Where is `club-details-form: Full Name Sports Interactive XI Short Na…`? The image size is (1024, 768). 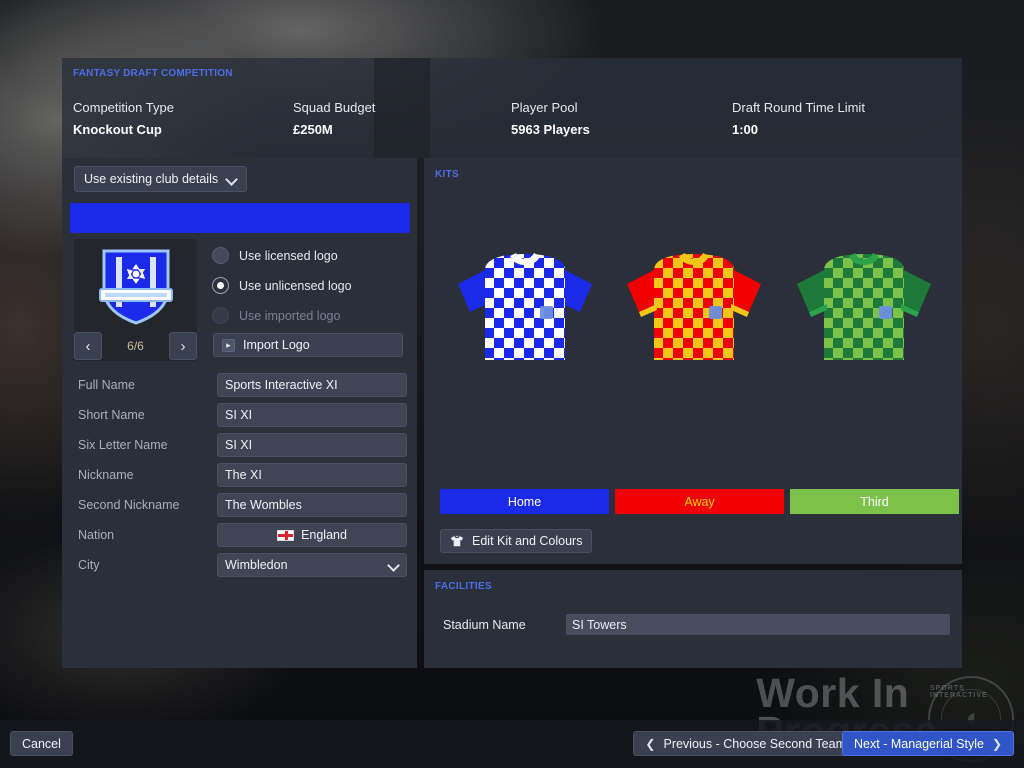
club-details-form: Full Name Sports Interactive XI Short Na… is located at coordinates (239, 475).